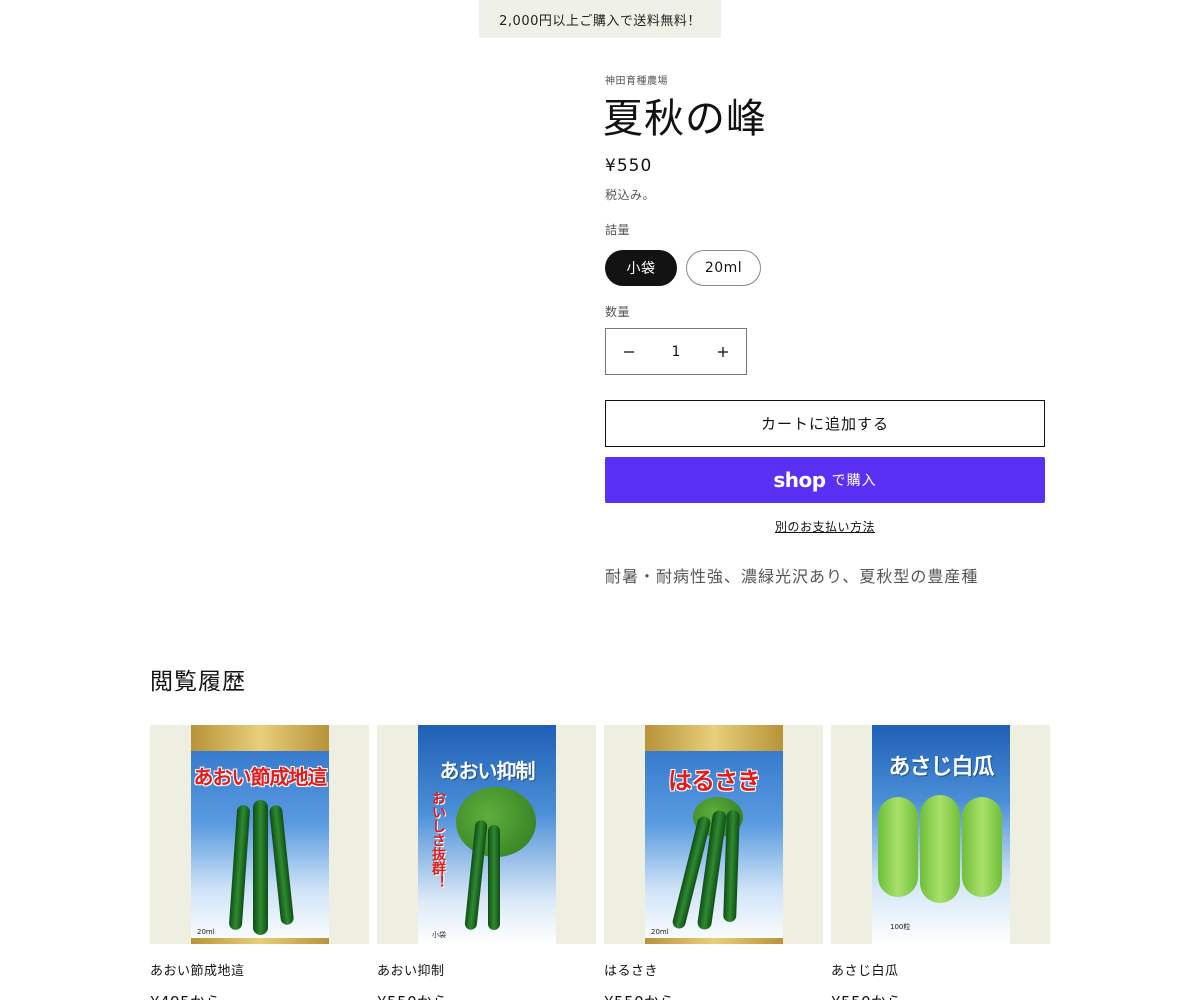 Image resolution: width=1200 pixels, height=1000 pixels. I want to click on product-card-name: はるさき, so click(713, 969).